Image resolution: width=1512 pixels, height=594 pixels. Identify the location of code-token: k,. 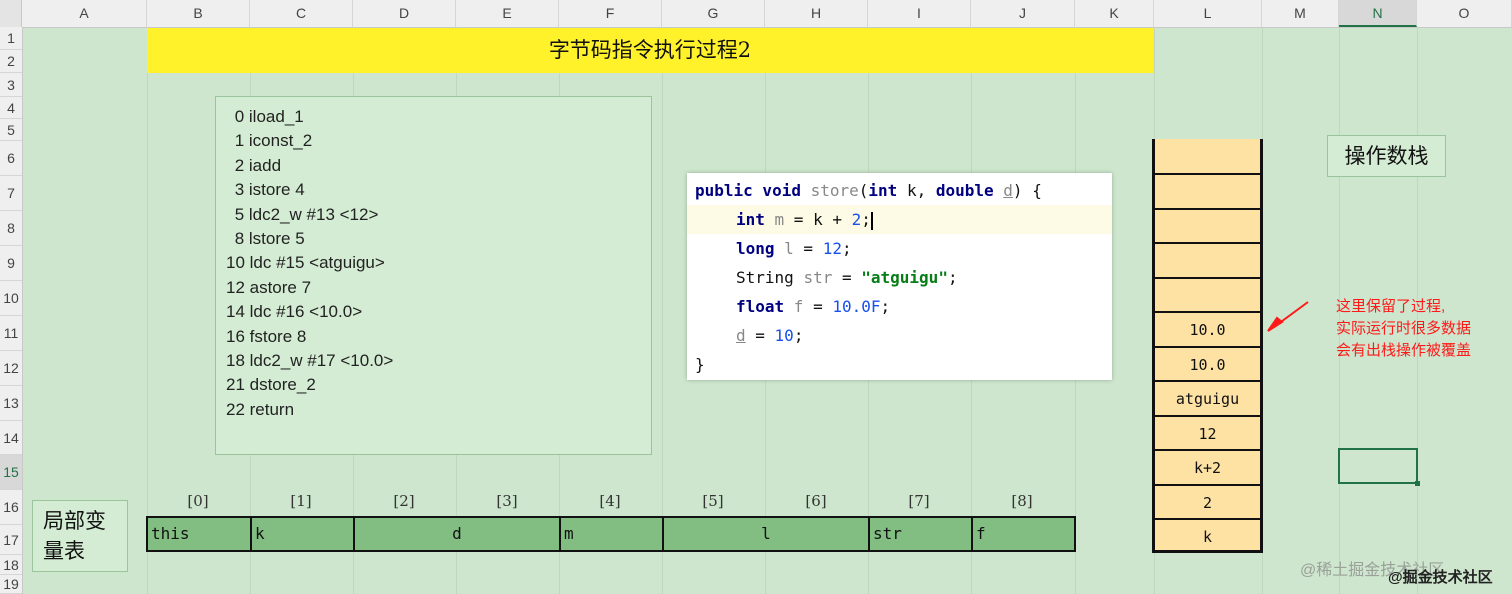
(916, 190).